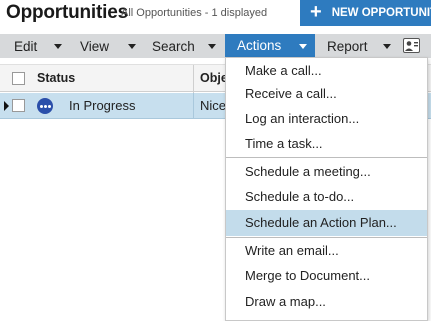  I want to click on select-all-checkbox, so click(18, 78).